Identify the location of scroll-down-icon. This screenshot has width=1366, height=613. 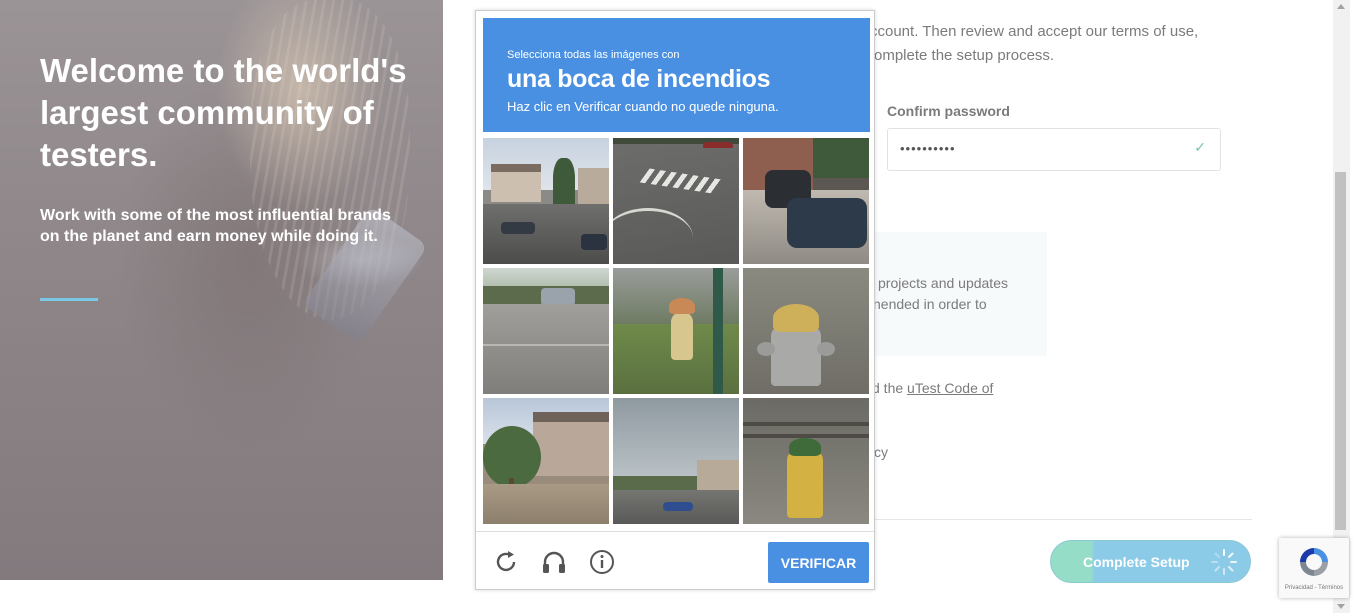
(1341, 606).